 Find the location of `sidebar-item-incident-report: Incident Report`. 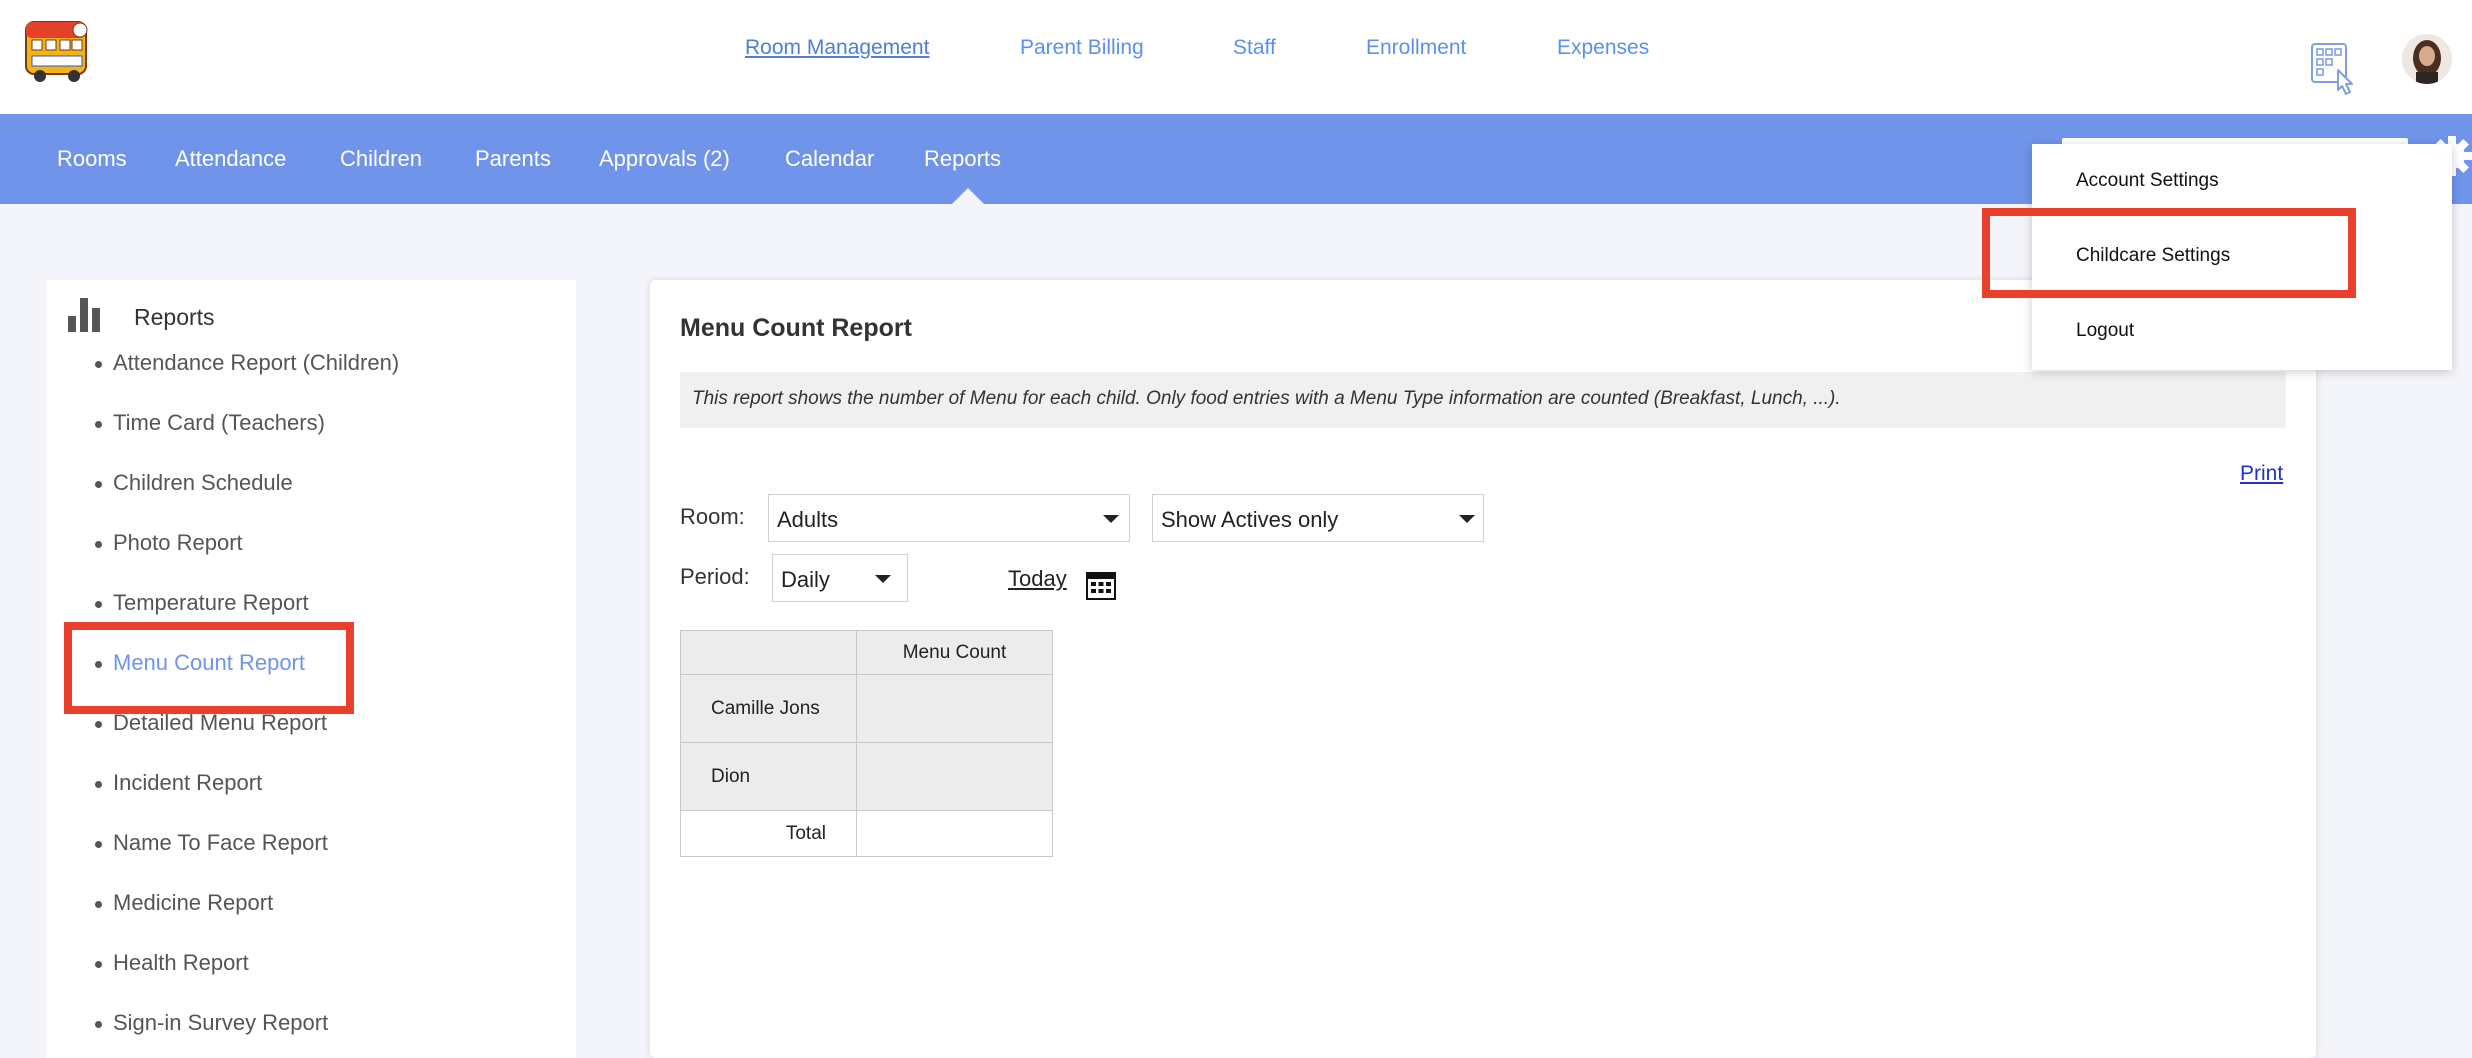

sidebar-item-incident-report: Incident Report is located at coordinates (311, 798).